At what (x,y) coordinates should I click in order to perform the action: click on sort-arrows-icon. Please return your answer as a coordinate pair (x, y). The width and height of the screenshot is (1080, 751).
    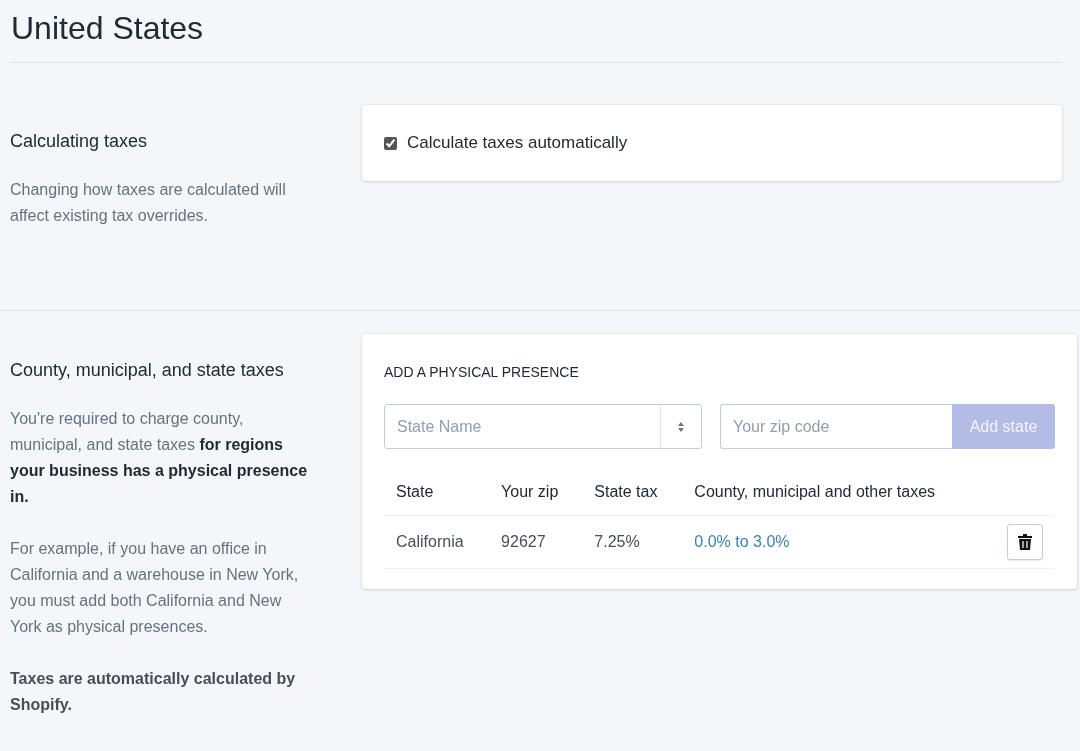
    Looking at the image, I should click on (681, 426).